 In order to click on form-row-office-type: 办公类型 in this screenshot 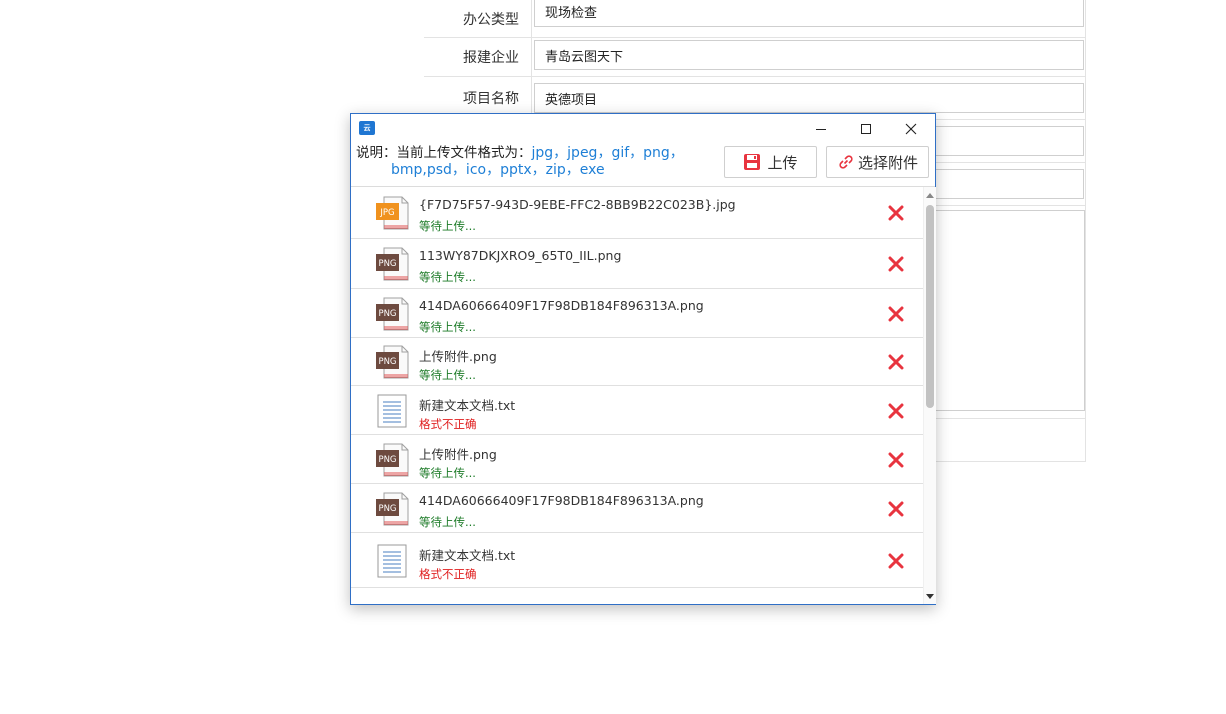, I will do `click(755, 19)`.